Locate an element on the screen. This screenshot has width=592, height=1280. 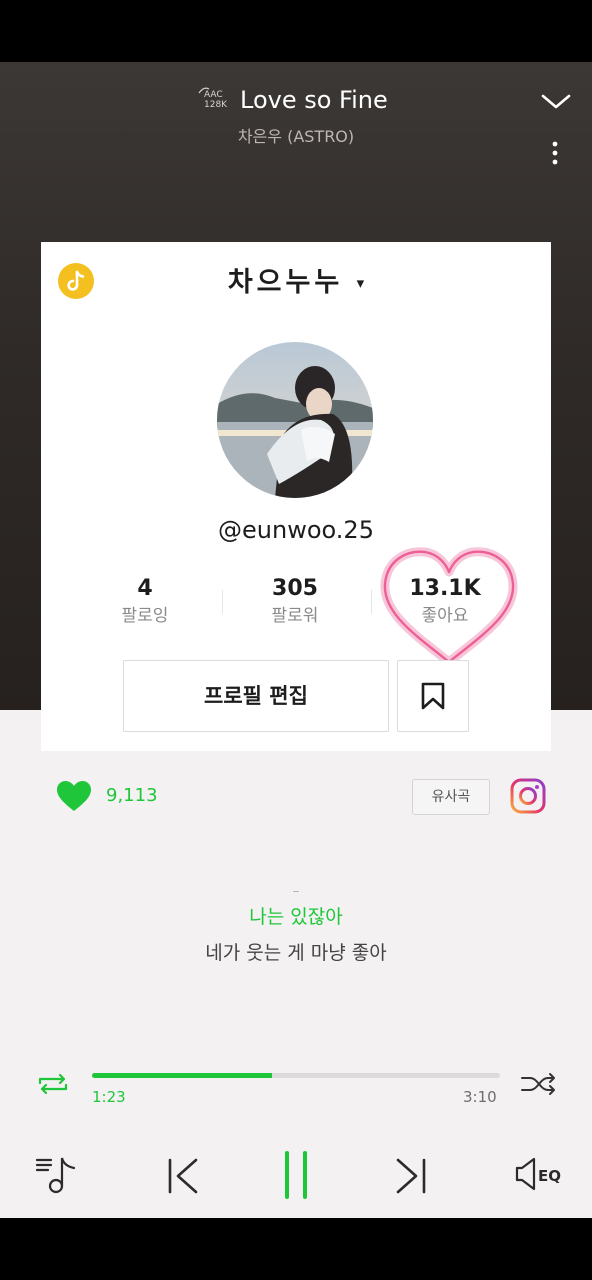
bookmark-icon is located at coordinates (433, 696).